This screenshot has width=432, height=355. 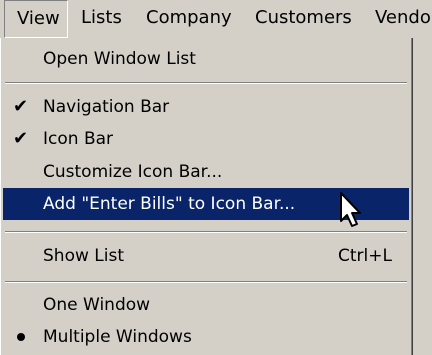 What do you see at coordinates (206, 337) in the screenshot?
I see `menu-item-multiple-windows: Multiple Windows` at bounding box center [206, 337].